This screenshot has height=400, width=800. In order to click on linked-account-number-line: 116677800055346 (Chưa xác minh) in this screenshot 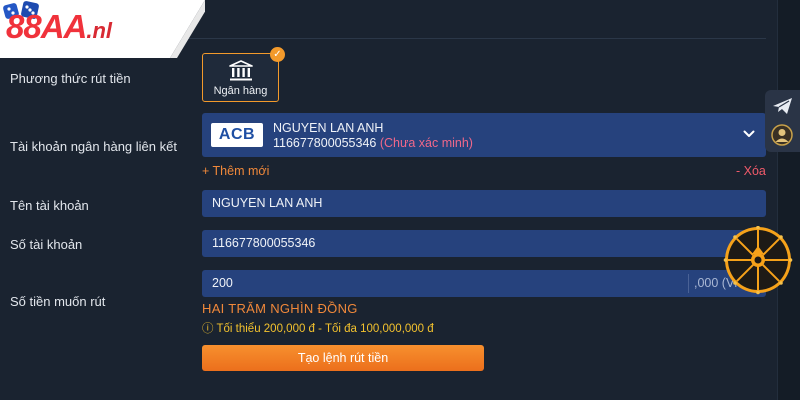, I will do `click(373, 143)`.